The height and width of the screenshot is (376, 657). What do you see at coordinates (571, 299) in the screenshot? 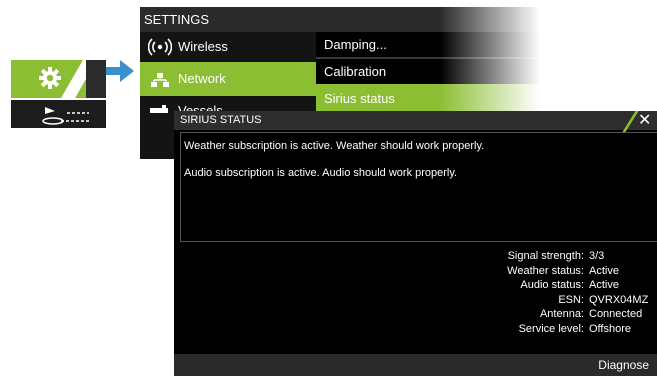
I see `status-key: ESN:` at bounding box center [571, 299].